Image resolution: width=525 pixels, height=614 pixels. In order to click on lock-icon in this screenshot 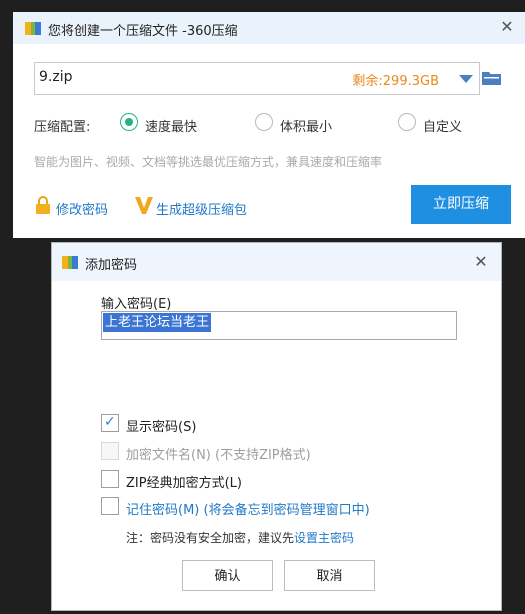, I will do `click(43, 205)`.